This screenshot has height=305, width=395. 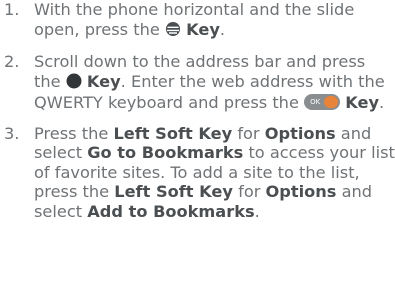 I want to click on center-select-key-icon, so click(x=74, y=83).